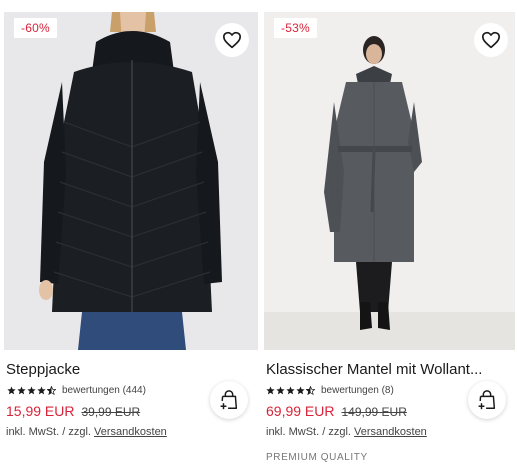 The image size is (517, 476). I want to click on current-price: 69,99 EUR, so click(300, 411).